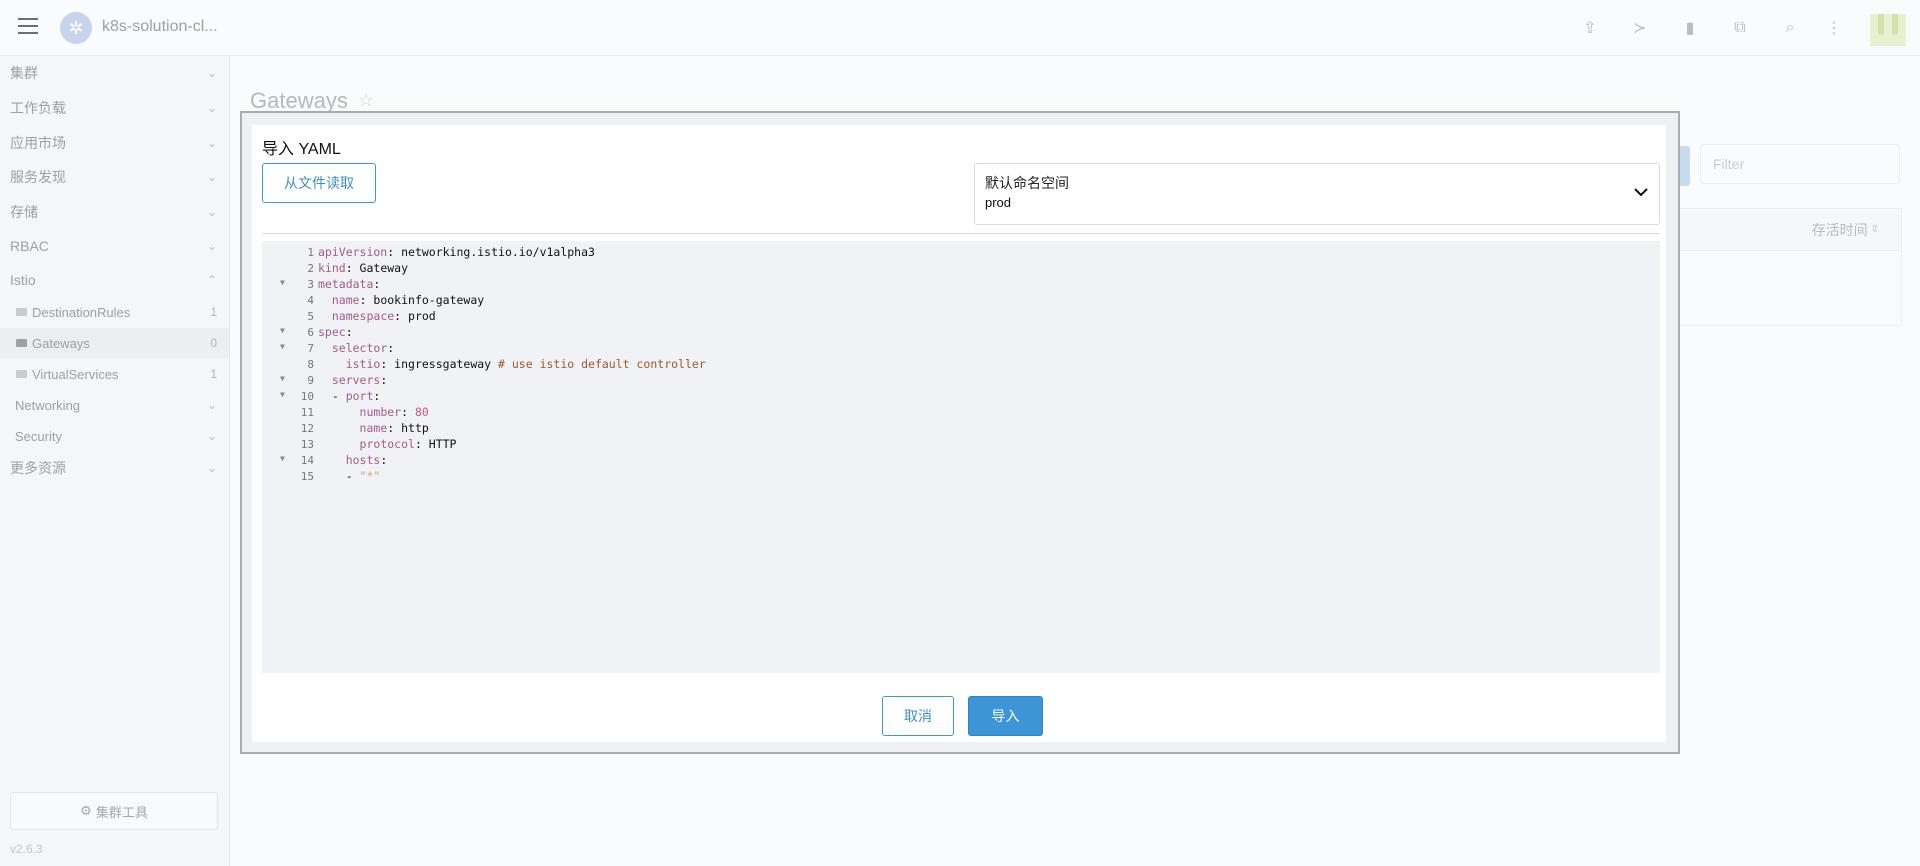  Describe the element at coordinates (28, 26) in the screenshot. I see `menu-icon` at that location.